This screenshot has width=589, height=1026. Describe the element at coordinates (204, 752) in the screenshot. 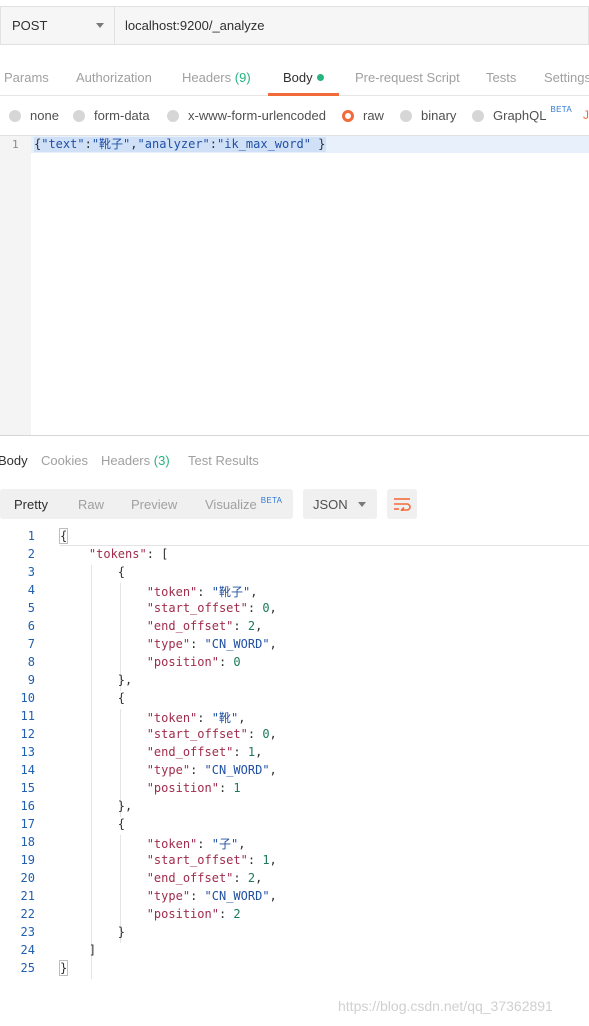

I see `code-line: "end_offset": 1,` at that location.